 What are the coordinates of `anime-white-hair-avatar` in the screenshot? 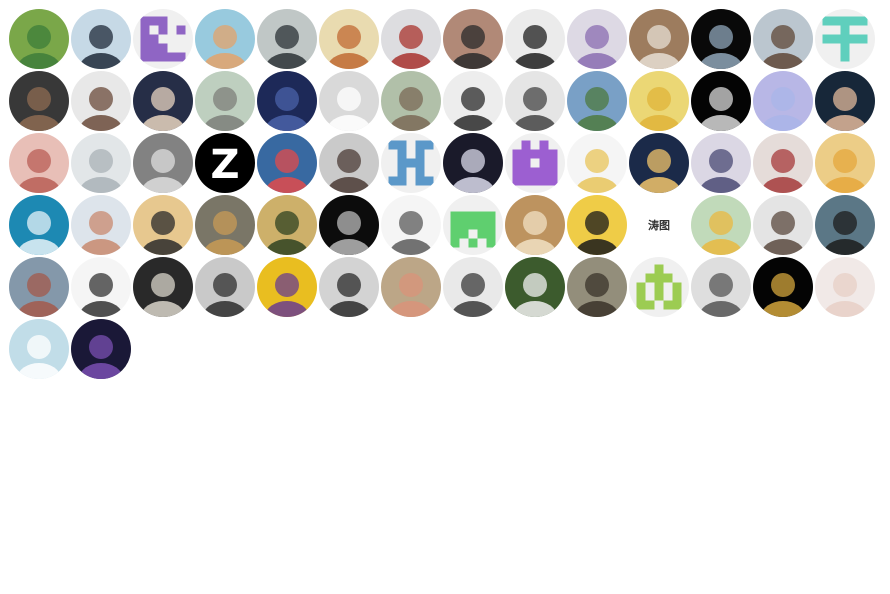 It's located at (101, 163).